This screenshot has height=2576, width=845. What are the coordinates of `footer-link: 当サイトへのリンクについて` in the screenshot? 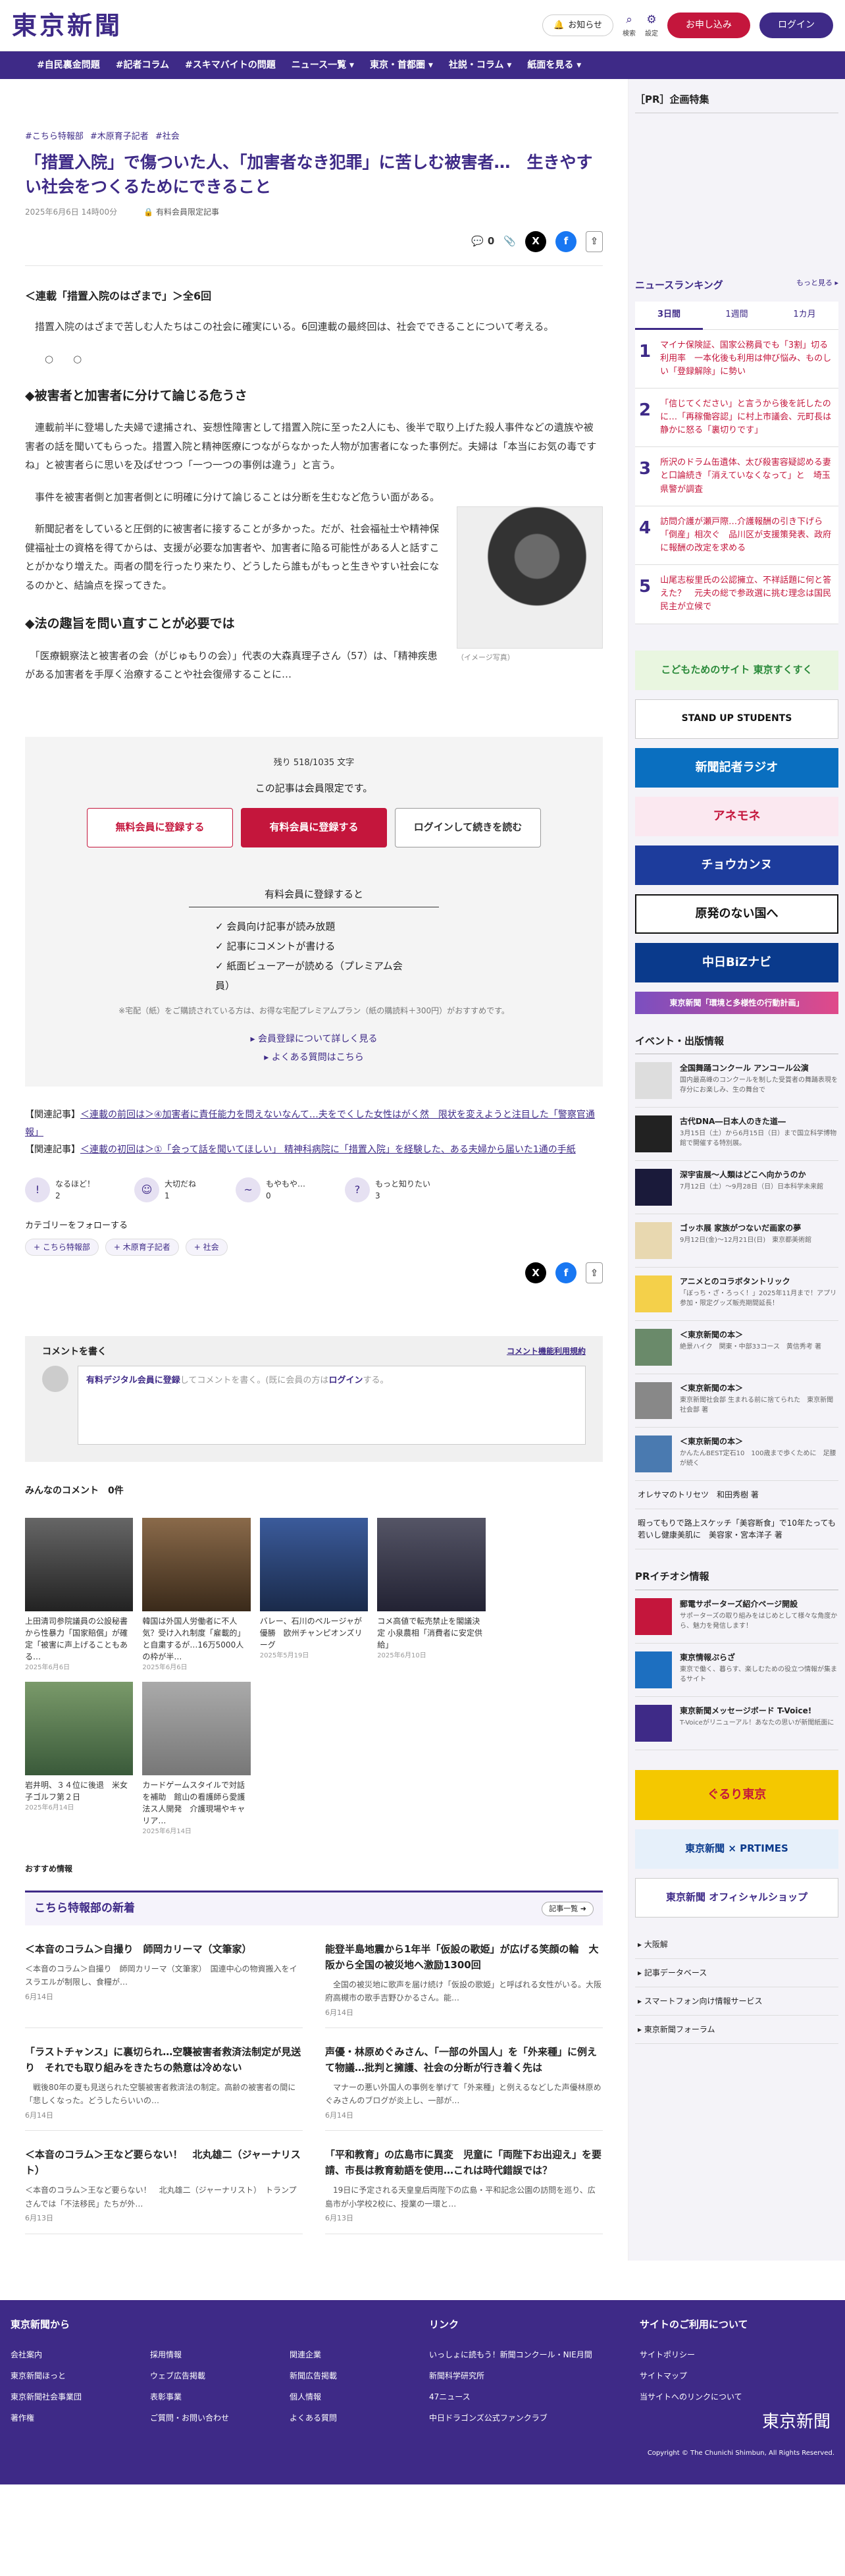 It's located at (736, 2397).